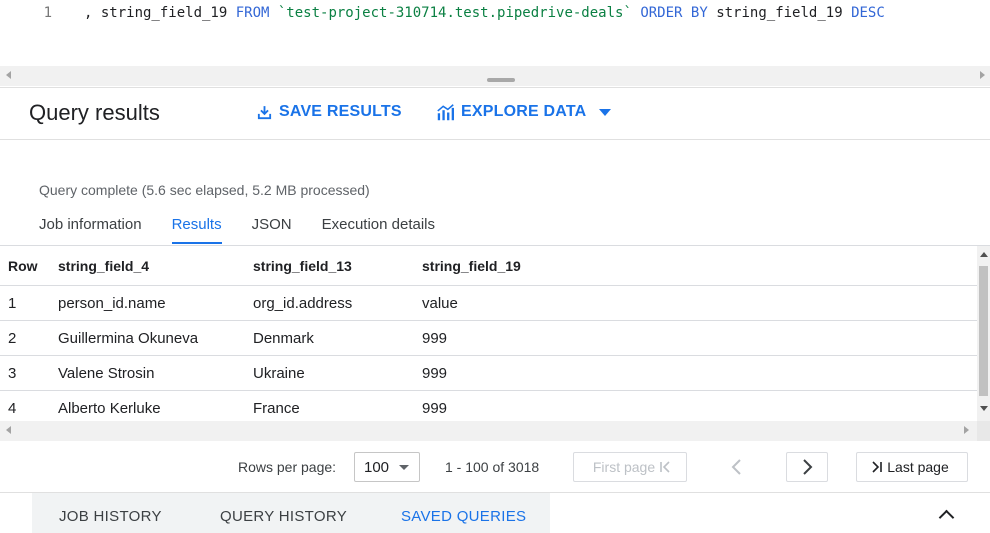 Image resolution: width=990 pixels, height=533 pixels. I want to click on code-token: string_field_19, so click(779, 13).